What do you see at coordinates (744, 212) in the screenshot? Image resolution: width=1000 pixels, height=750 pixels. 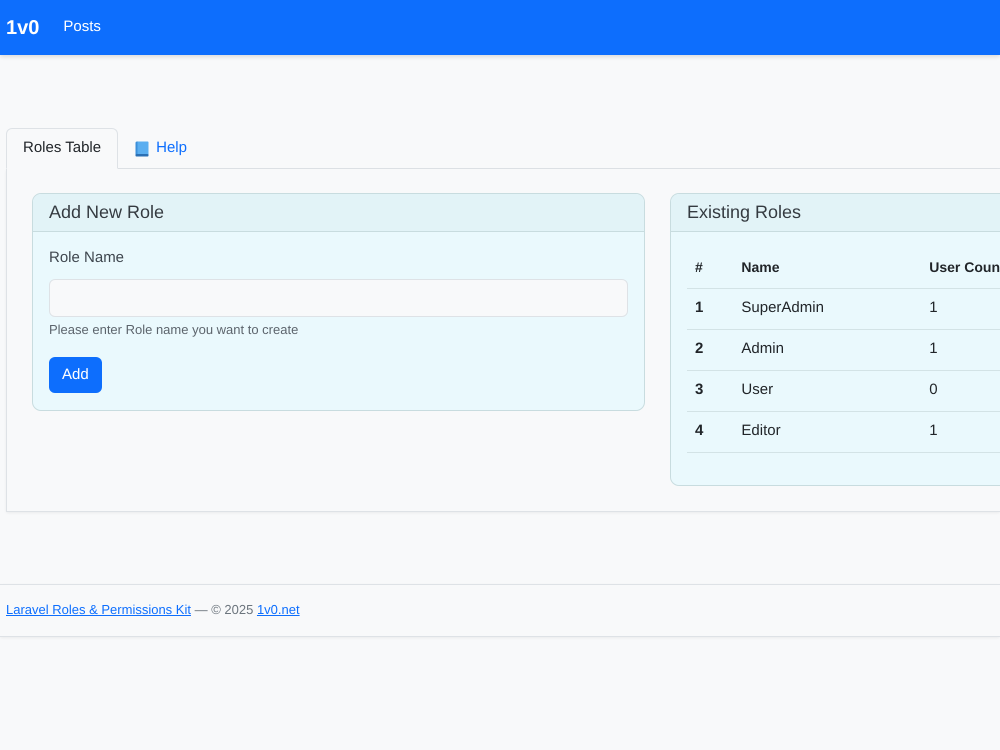 I see `card-title: Existing Roles` at bounding box center [744, 212].